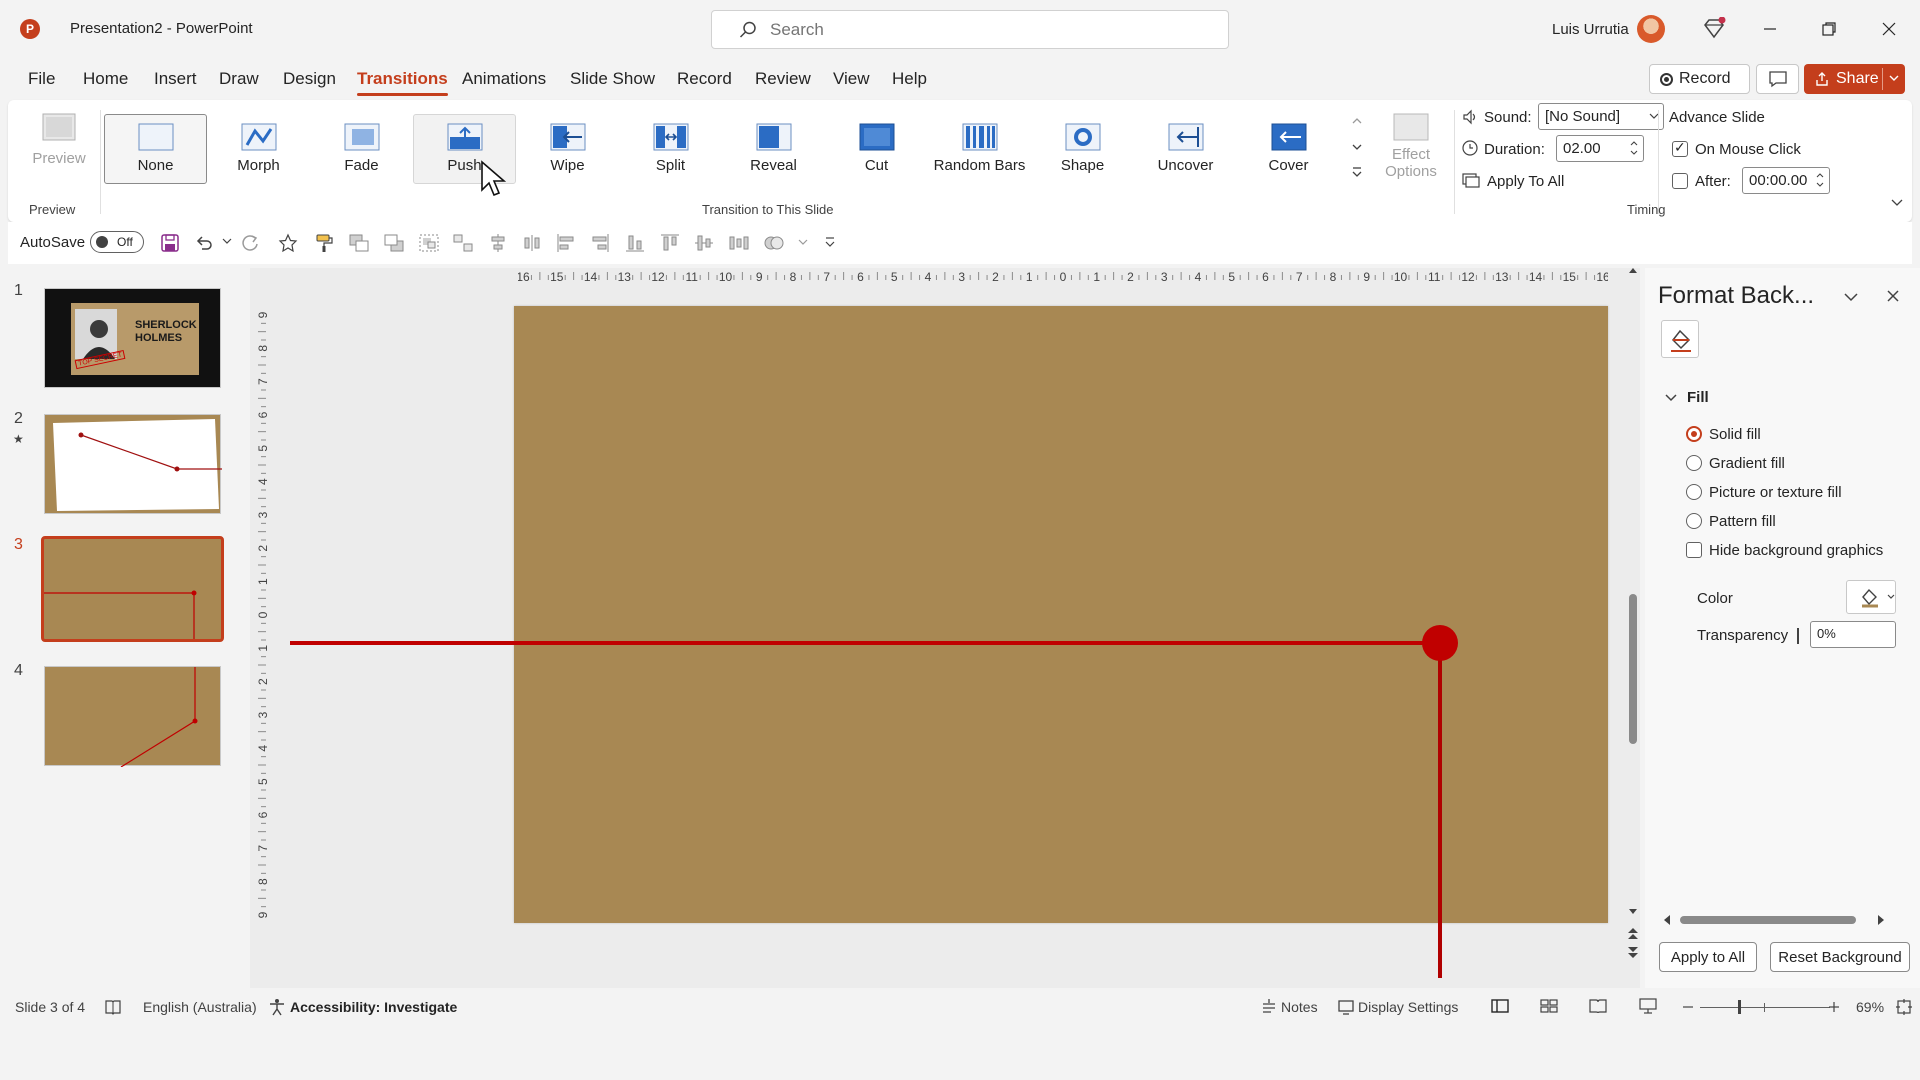 The height and width of the screenshot is (1080, 1920). What do you see at coordinates (1897, 203) in the screenshot?
I see `collapse-ribbon-icon` at bounding box center [1897, 203].